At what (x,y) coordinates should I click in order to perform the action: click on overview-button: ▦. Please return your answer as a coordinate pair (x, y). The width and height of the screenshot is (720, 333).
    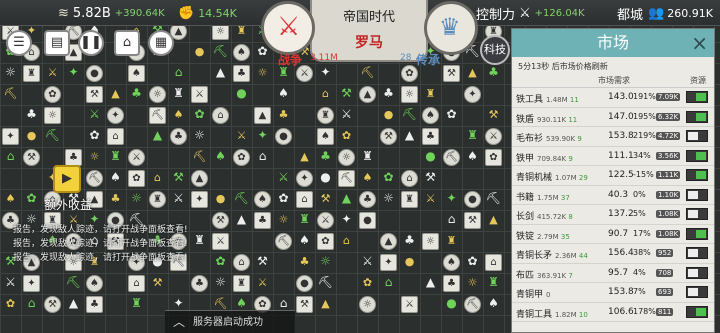
    Looking at the image, I should click on (161, 43).